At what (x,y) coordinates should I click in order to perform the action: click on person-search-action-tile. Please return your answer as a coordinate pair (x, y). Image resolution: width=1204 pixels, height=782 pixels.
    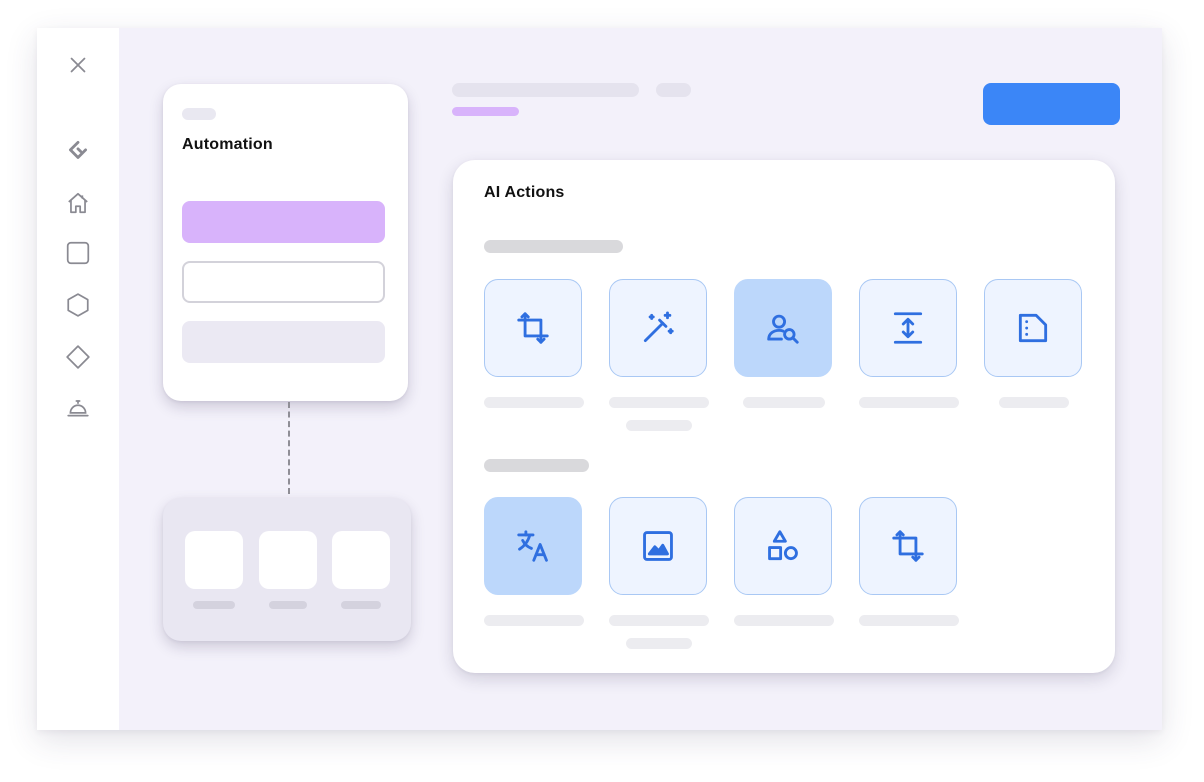
    Looking at the image, I should click on (783, 328).